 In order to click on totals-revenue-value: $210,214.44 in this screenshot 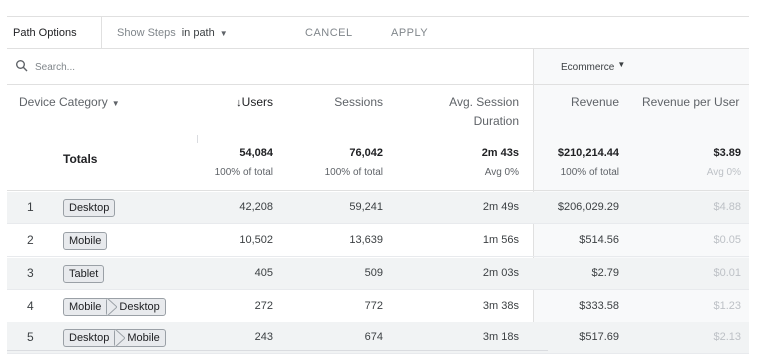, I will do `click(588, 153)`.